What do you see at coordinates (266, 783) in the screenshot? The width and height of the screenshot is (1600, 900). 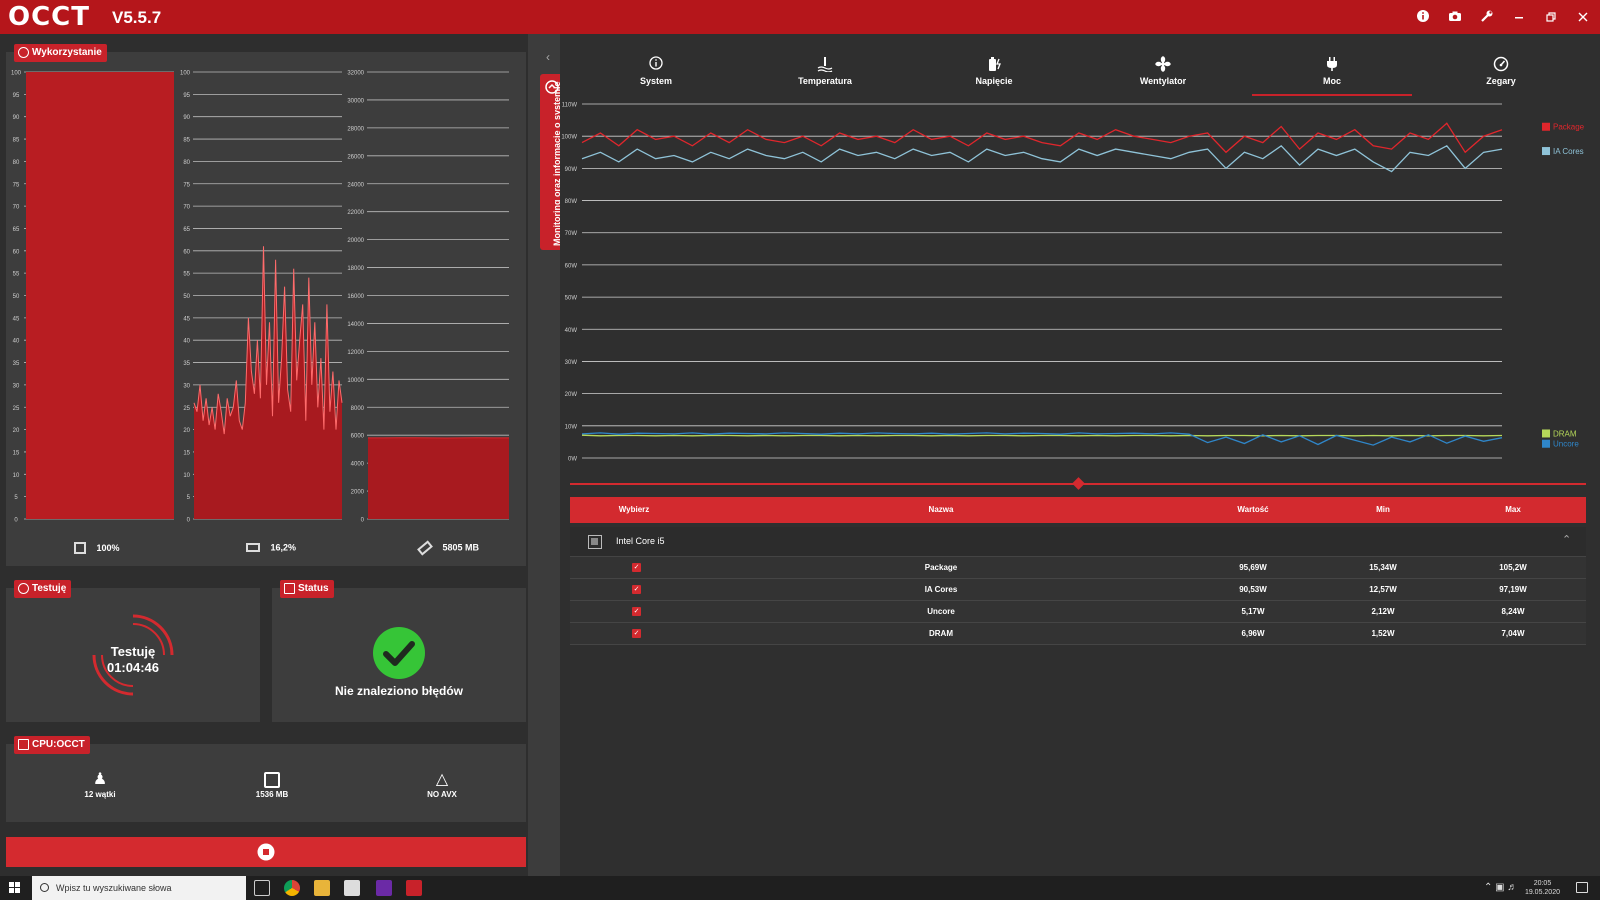 I see `cpu-test-panel: ♟ 12 wątki 1536 MB △ NO AVX` at bounding box center [266, 783].